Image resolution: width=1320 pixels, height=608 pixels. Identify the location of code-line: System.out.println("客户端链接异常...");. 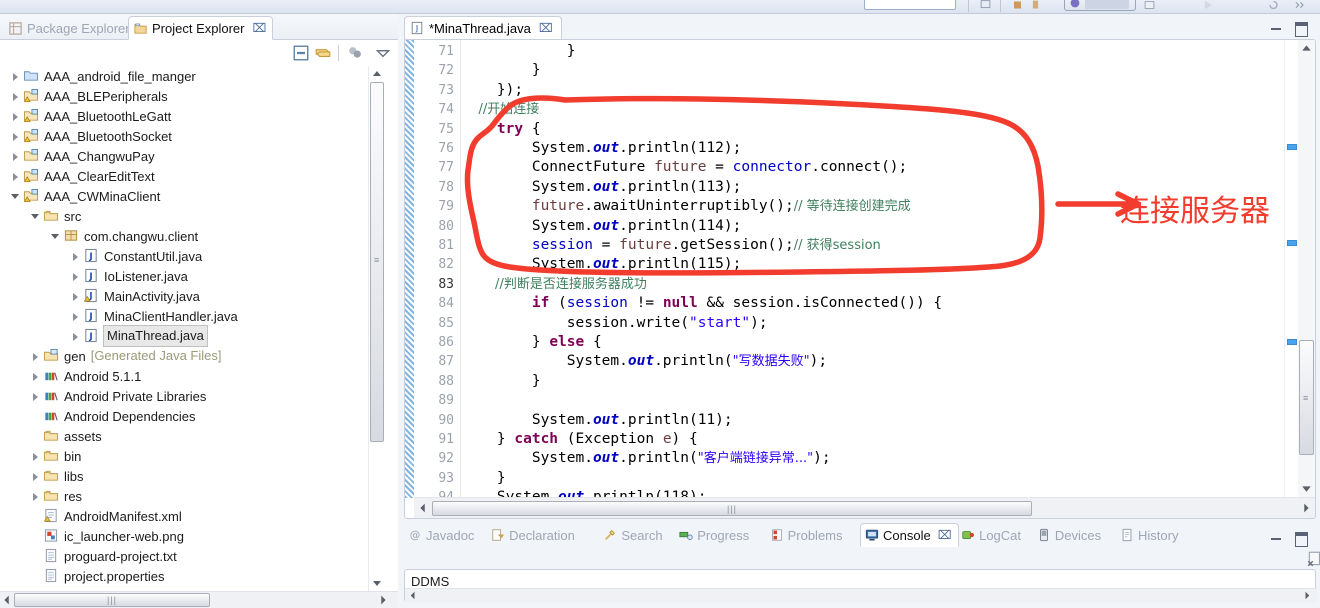
(646, 458).